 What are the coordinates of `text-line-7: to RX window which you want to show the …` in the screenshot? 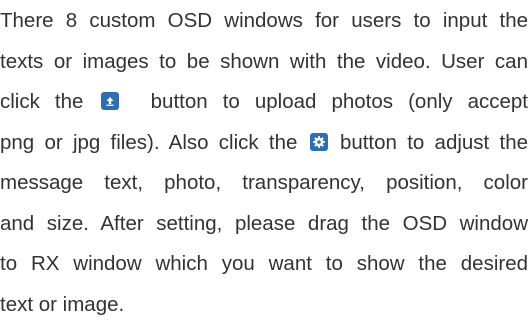 It's located at (264, 263).